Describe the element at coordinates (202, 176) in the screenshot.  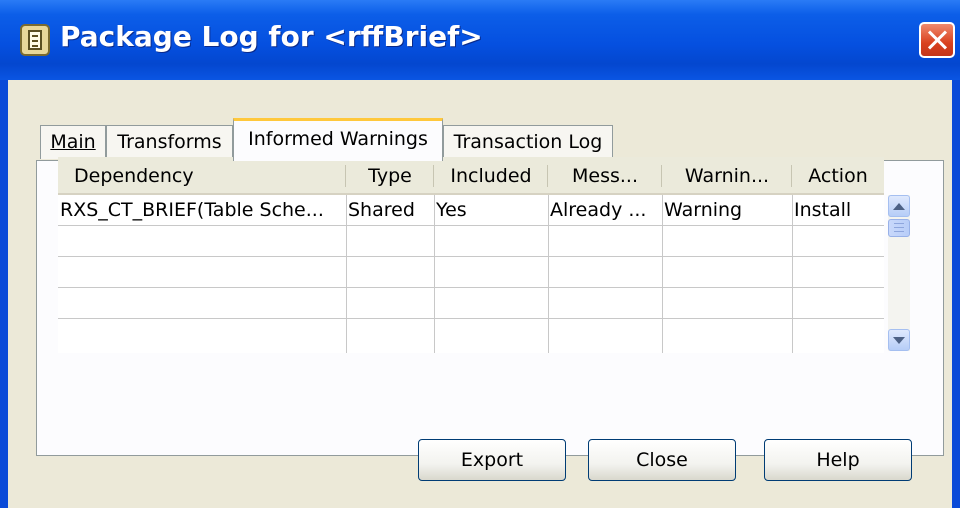
I see `column-header-dependency: Dependency` at that location.